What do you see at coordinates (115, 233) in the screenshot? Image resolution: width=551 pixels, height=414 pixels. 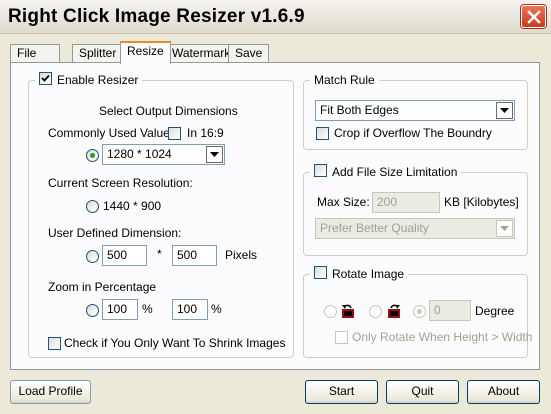 I see `user-dimension-label: User Defined Dimension:` at bounding box center [115, 233].